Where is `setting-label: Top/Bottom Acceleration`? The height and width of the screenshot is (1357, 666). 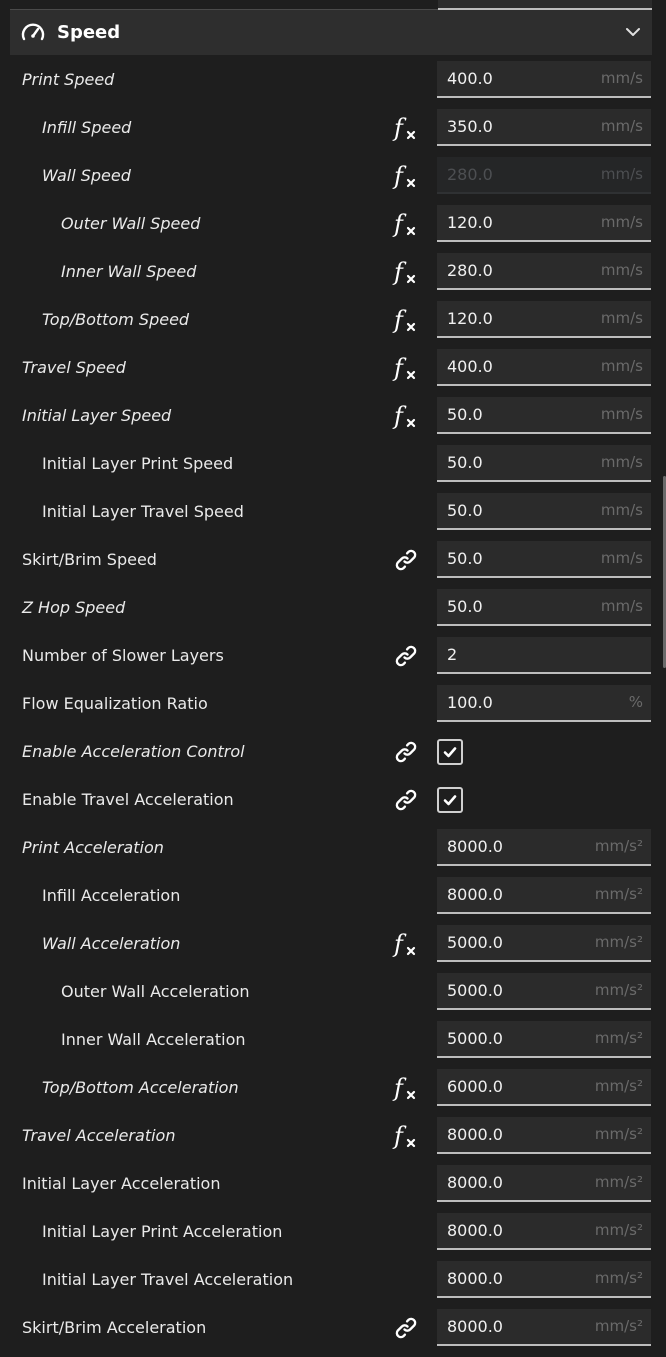
setting-label: Top/Bottom Acceleration is located at coordinates (140, 1087).